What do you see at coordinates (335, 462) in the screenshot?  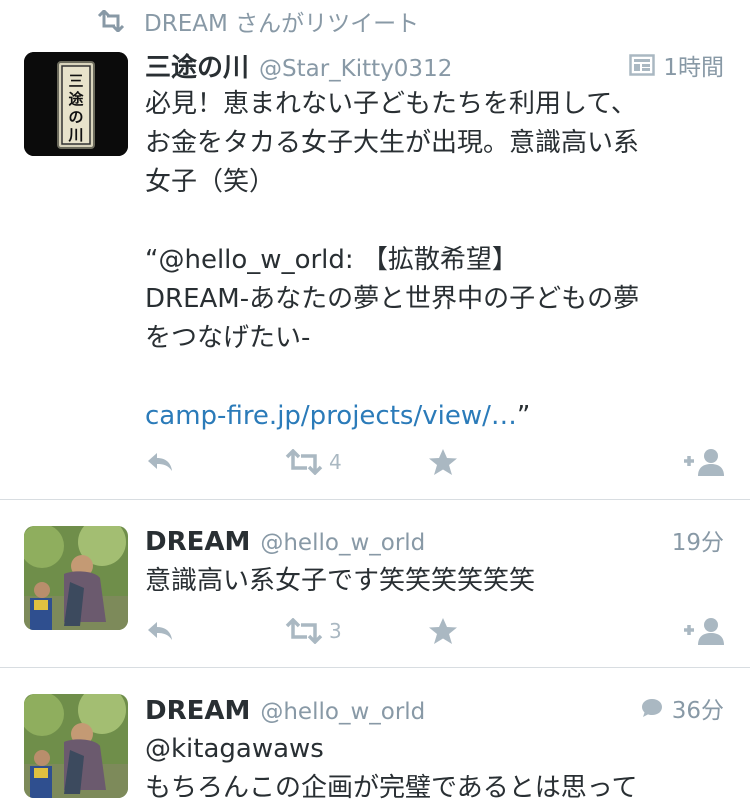 I see `retweet-count: 4` at bounding box center [335, 462].